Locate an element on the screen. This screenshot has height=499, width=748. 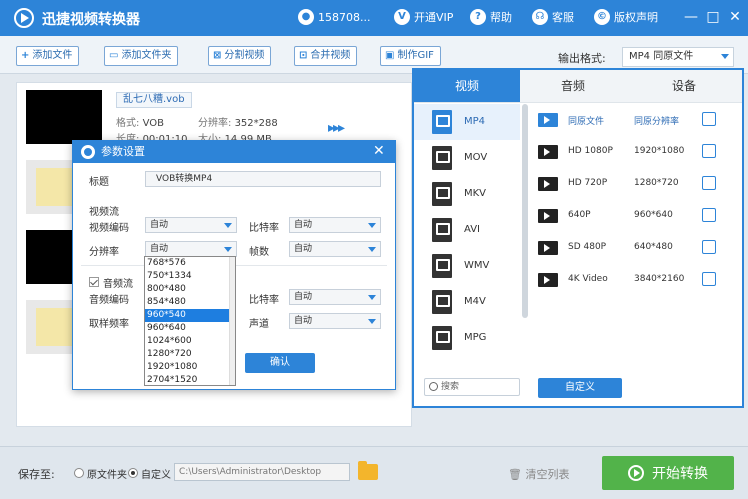
file-resolution: 分辨率: 352*288 is located at coordinates (238, 121).